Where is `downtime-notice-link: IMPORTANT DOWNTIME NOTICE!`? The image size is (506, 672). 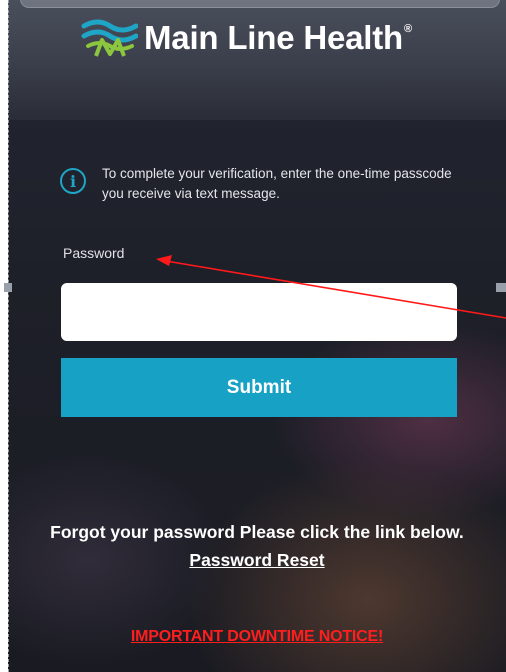 downtime-notice-link: IMPORTANT DOWNTIME NOTICE! is located at coordinates (257, 637).